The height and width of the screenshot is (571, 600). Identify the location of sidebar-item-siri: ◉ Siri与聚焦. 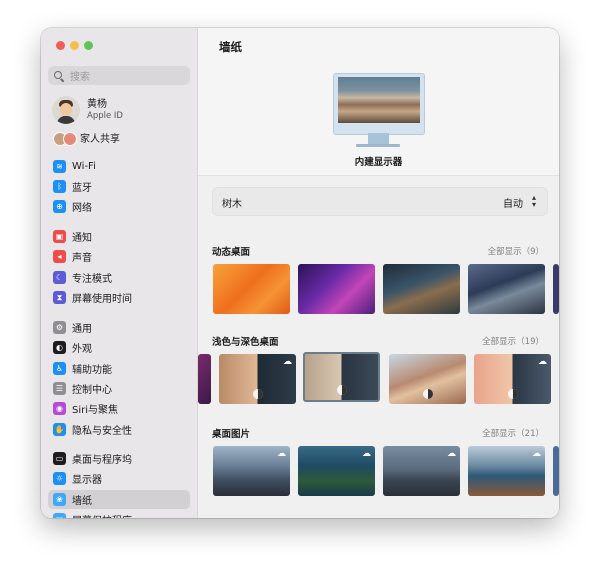
(119, 408).